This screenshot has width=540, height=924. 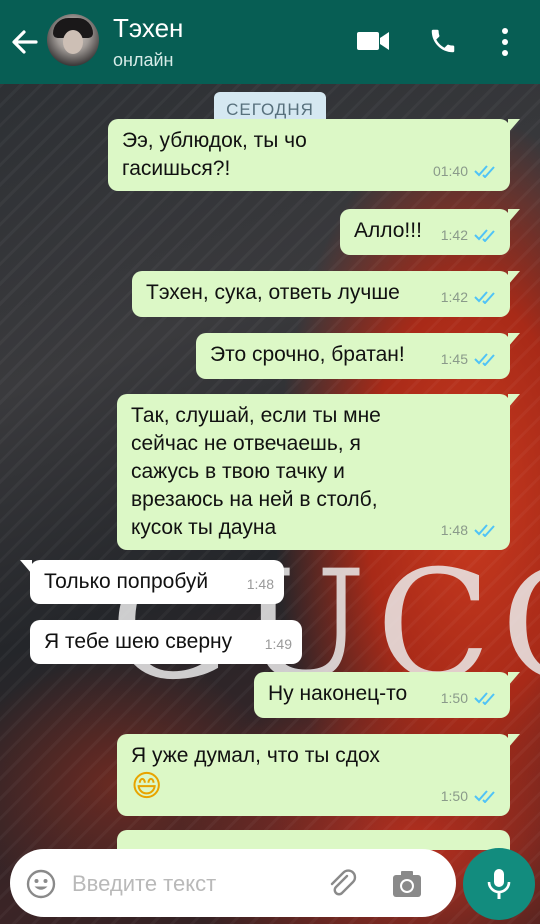 I want to click on emoji-icon, so click(x=41, y=884).